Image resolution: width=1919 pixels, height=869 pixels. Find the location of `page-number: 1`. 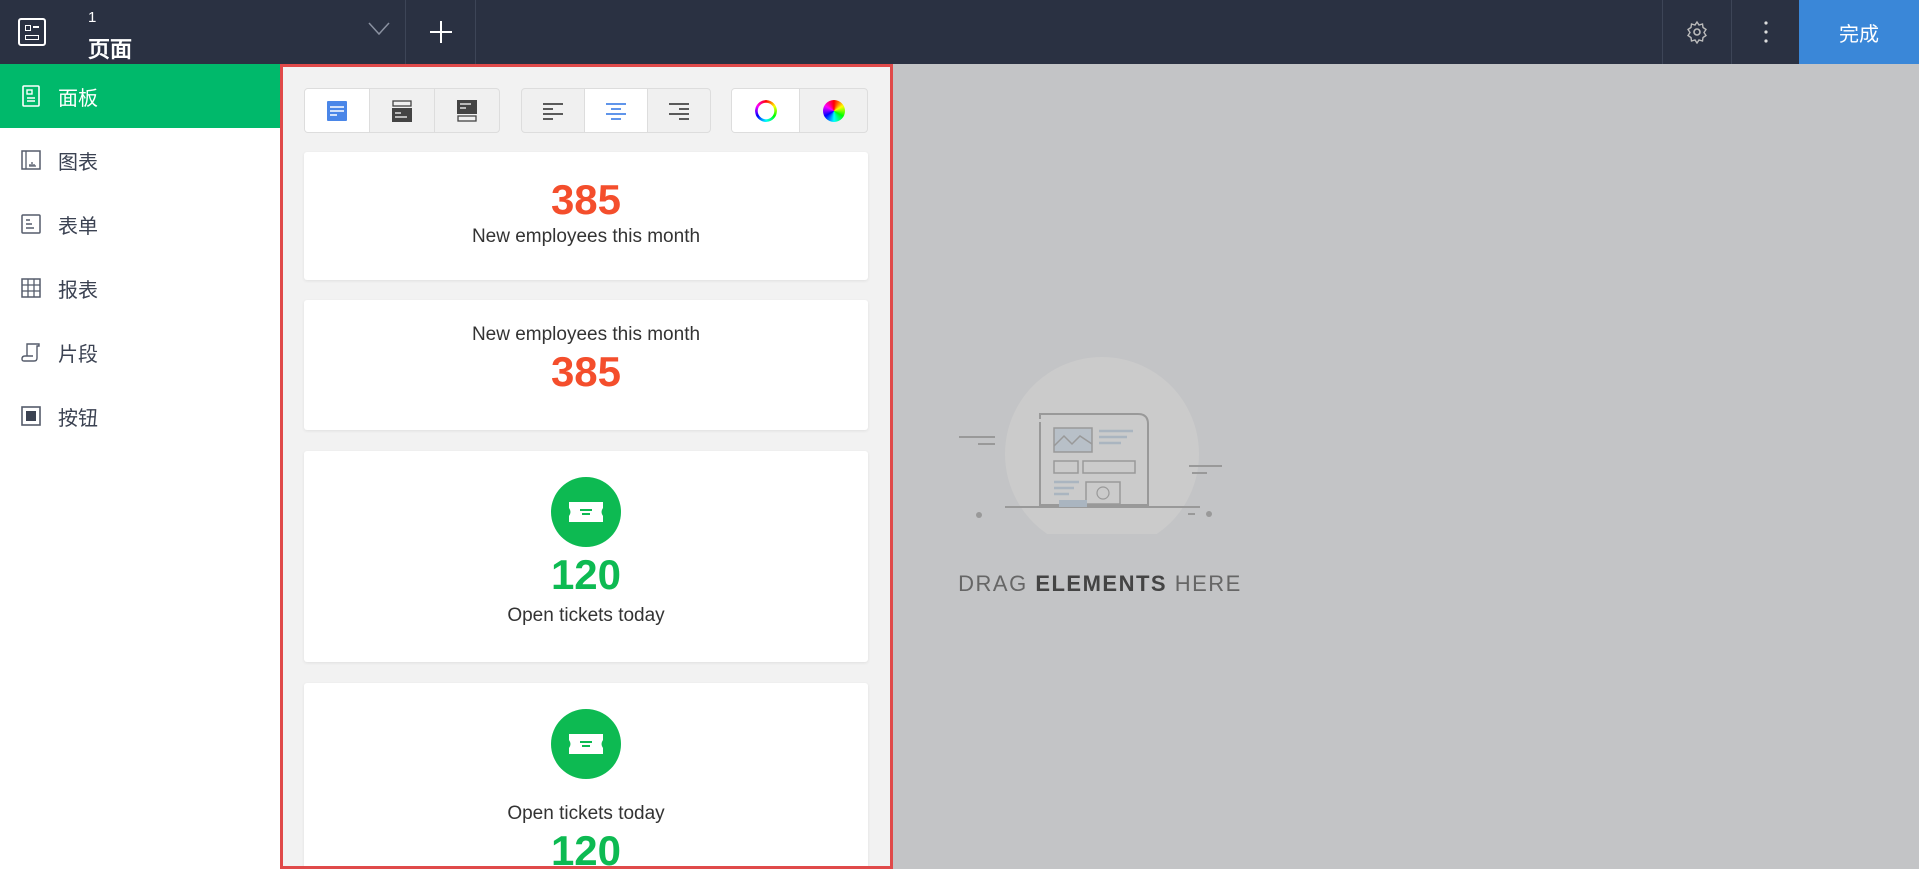

page-number: 1 is located at coordinates (92, 17).